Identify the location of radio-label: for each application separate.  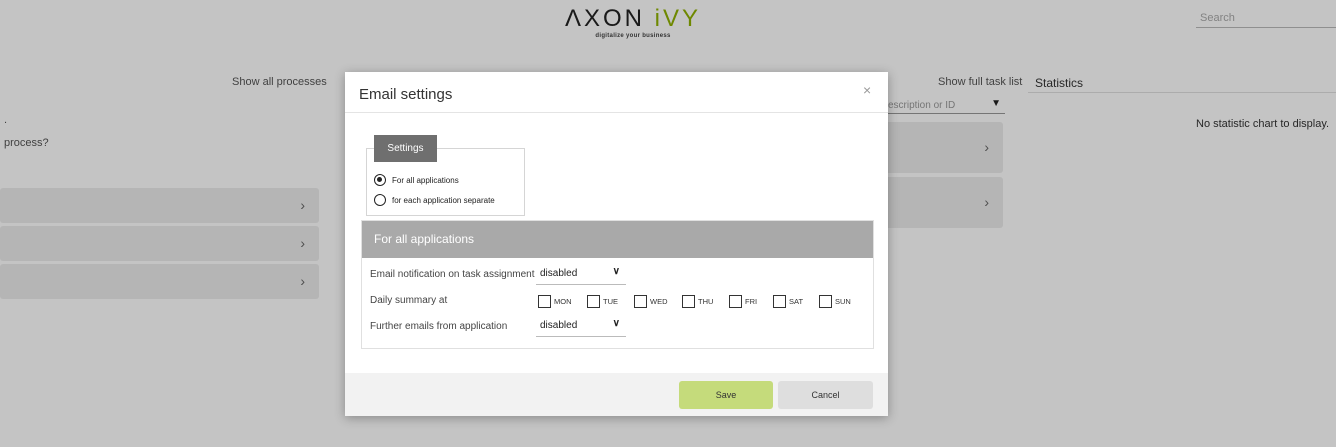
(443, 200).